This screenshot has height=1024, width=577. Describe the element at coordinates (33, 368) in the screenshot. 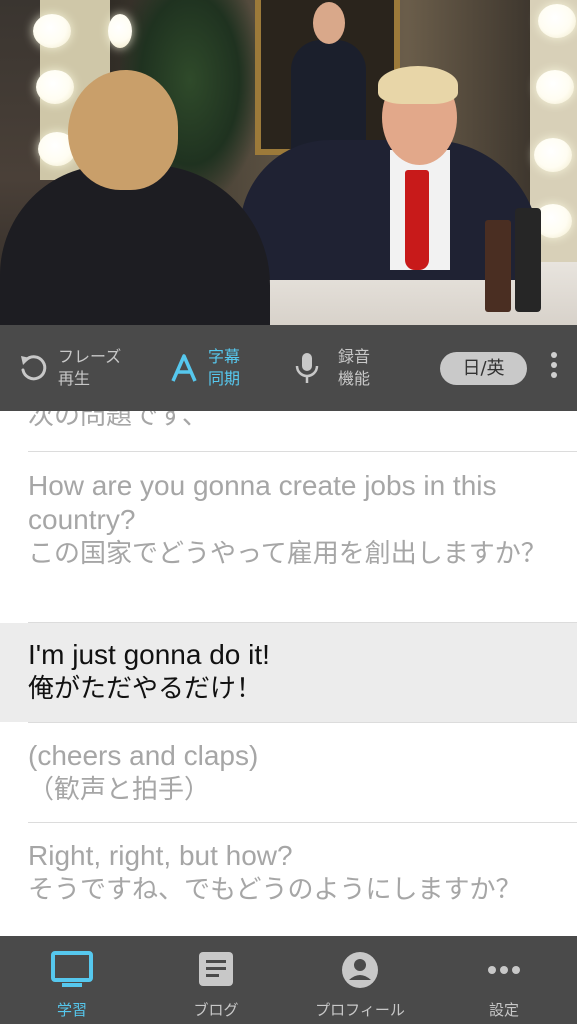

I see `replay-icon` at that location.